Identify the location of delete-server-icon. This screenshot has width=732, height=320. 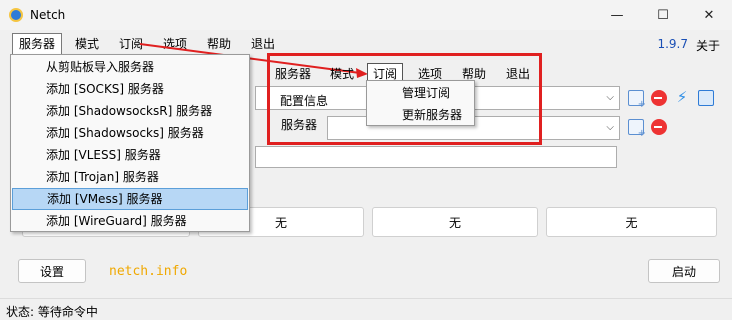
(659, 127).